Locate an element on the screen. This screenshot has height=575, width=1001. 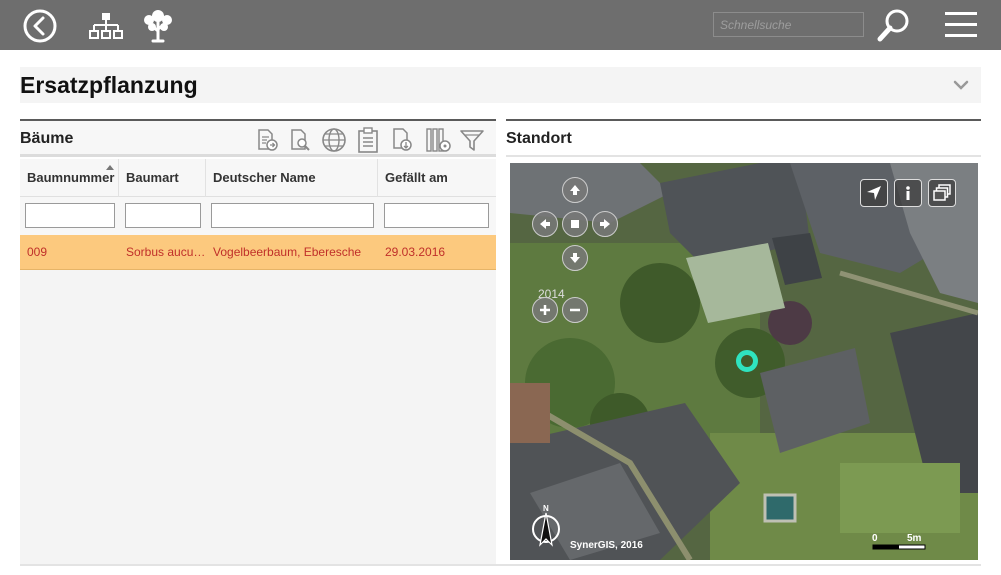
column-header-baumart: Baumart is located at coordinates (162, 178).